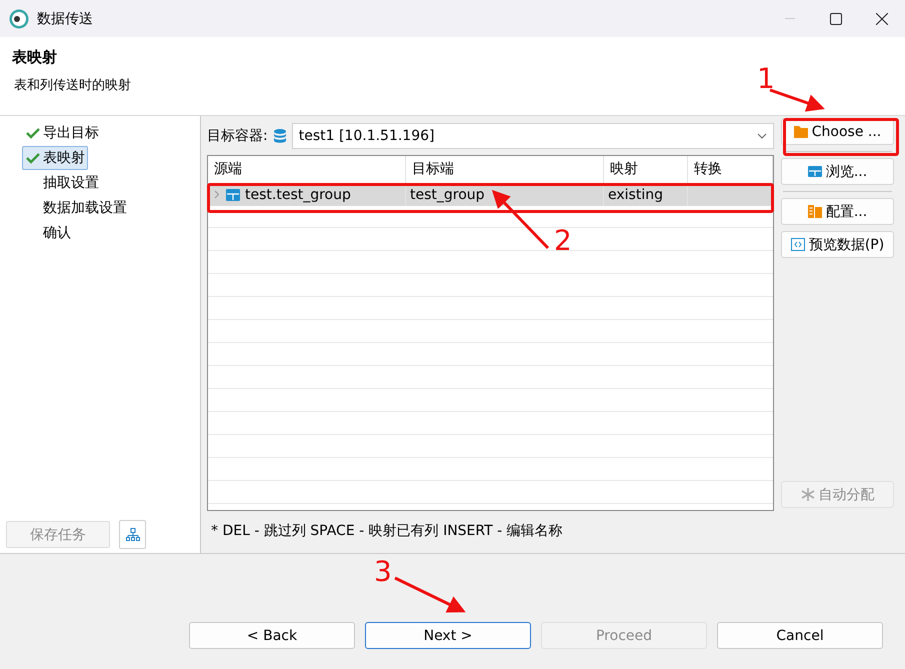 The height and width of the screenshot is (669, 905). I want to click on close-icon, so click(882, 18).